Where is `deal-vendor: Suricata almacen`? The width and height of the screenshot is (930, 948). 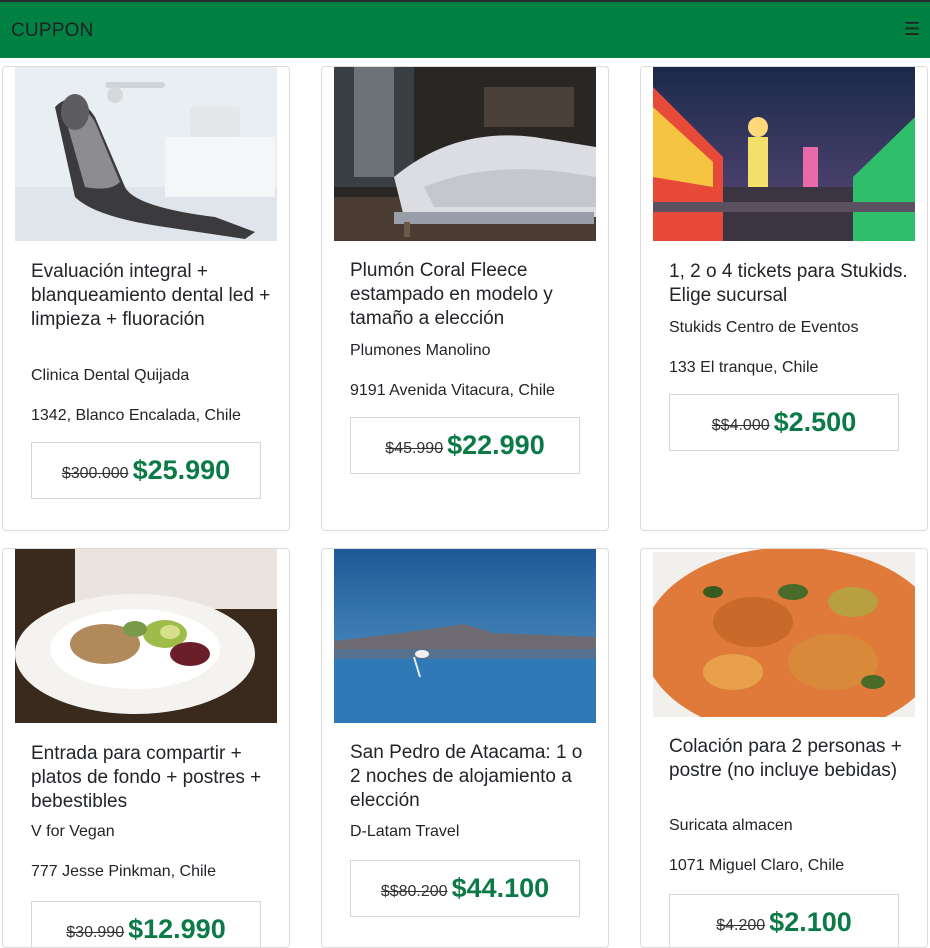
deal-vendor: Suricata almacen is located at coordinates (731, 825).